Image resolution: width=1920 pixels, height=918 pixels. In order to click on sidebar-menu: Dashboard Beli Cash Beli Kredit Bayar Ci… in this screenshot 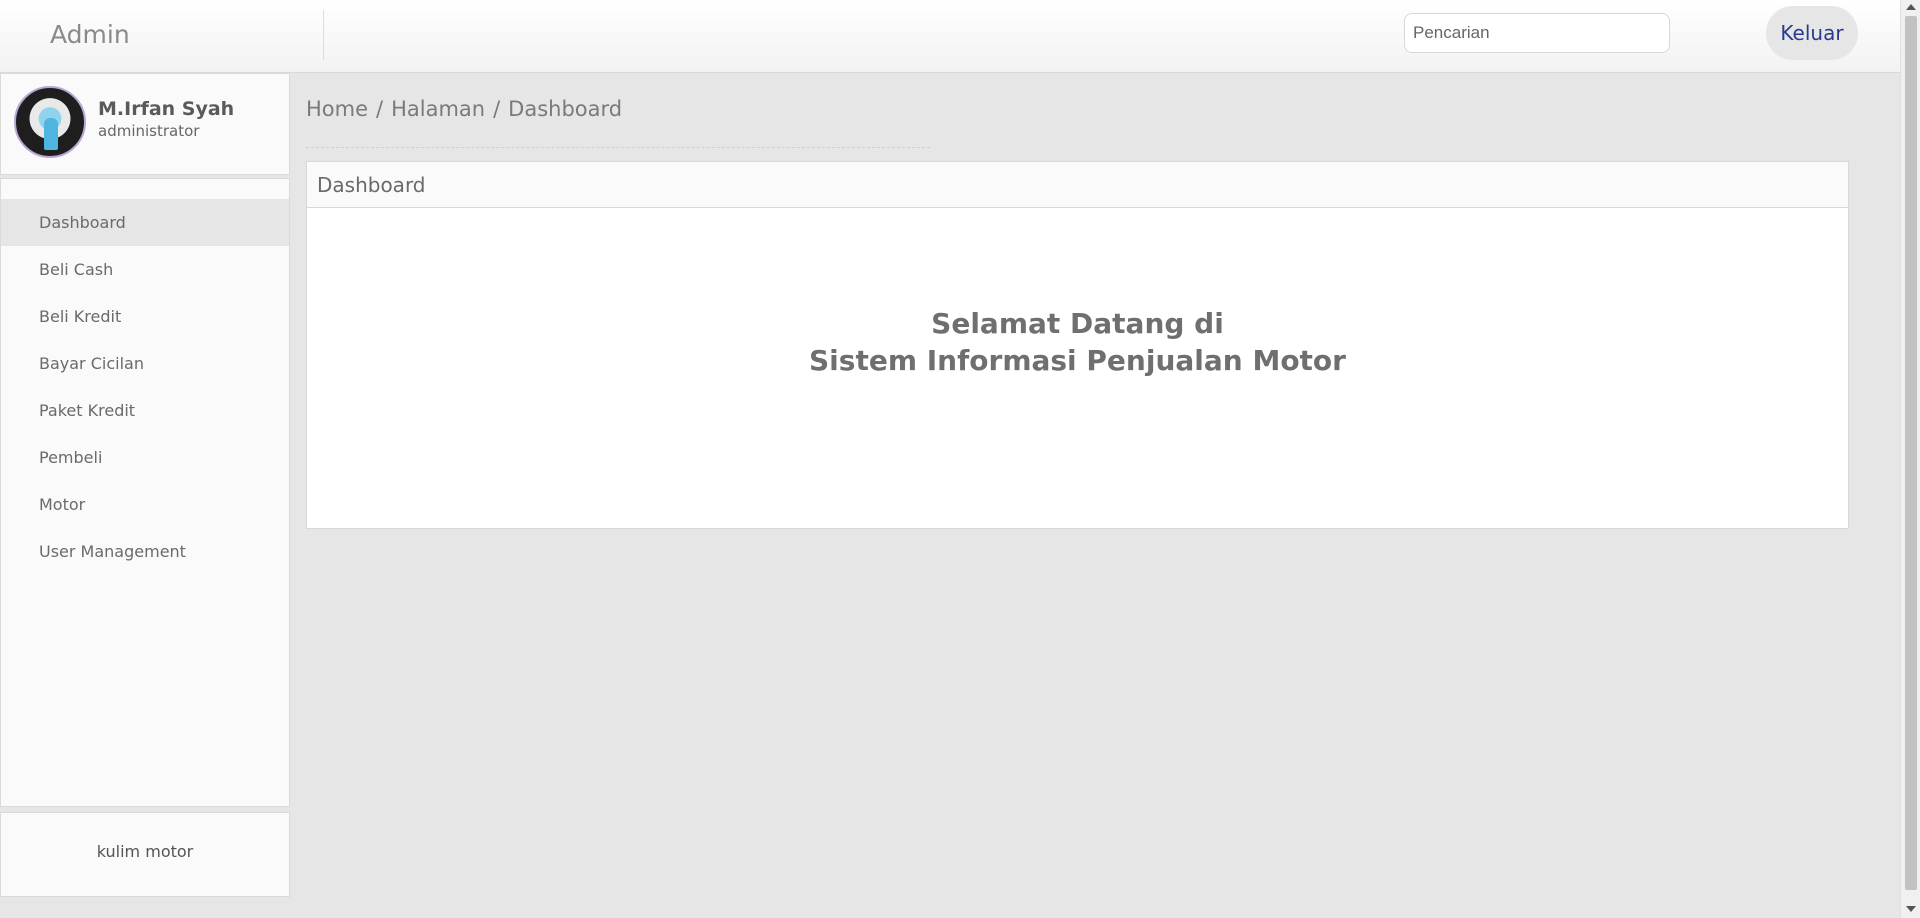, I will do `click(145, 492)`.